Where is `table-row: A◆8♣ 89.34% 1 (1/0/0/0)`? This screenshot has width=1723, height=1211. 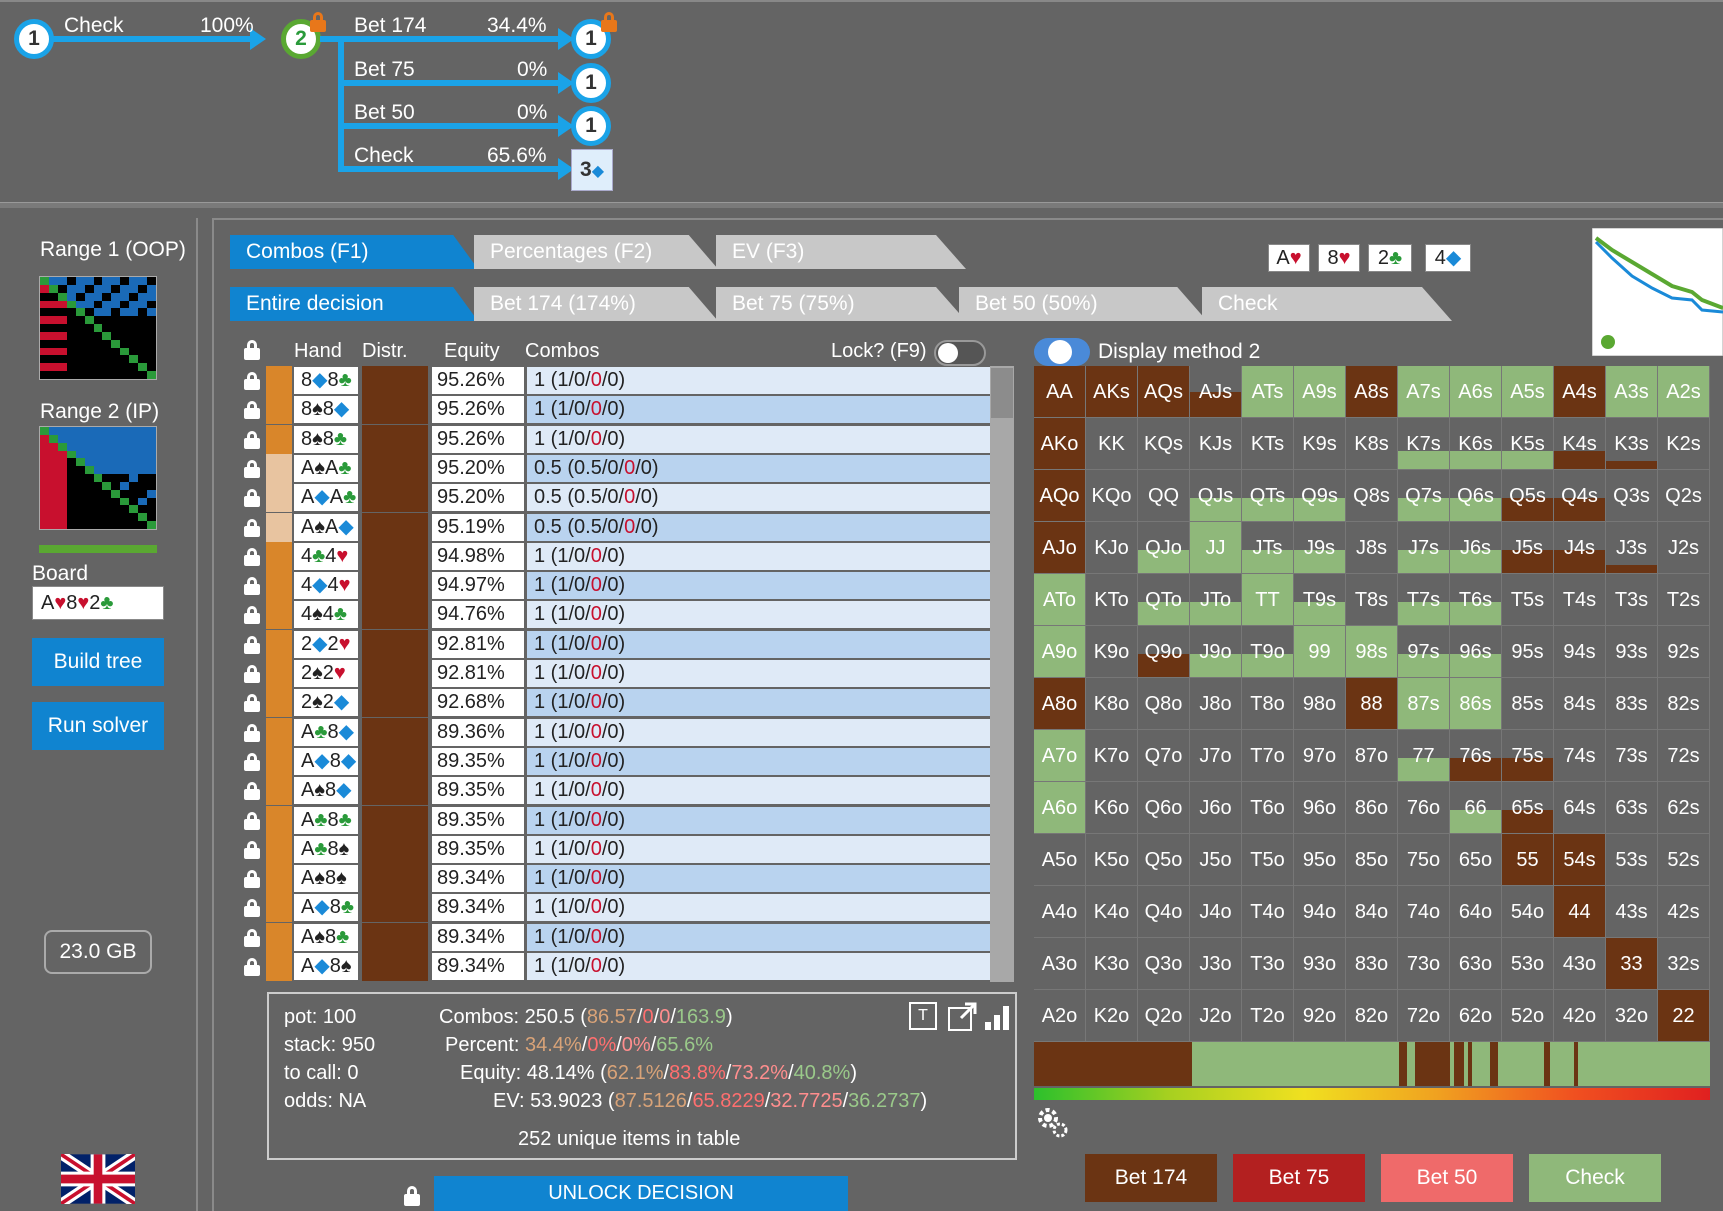 table-row: A◆8♣ 89.34% 1 (1/0/0/0) is located at coordinates (617, 908).